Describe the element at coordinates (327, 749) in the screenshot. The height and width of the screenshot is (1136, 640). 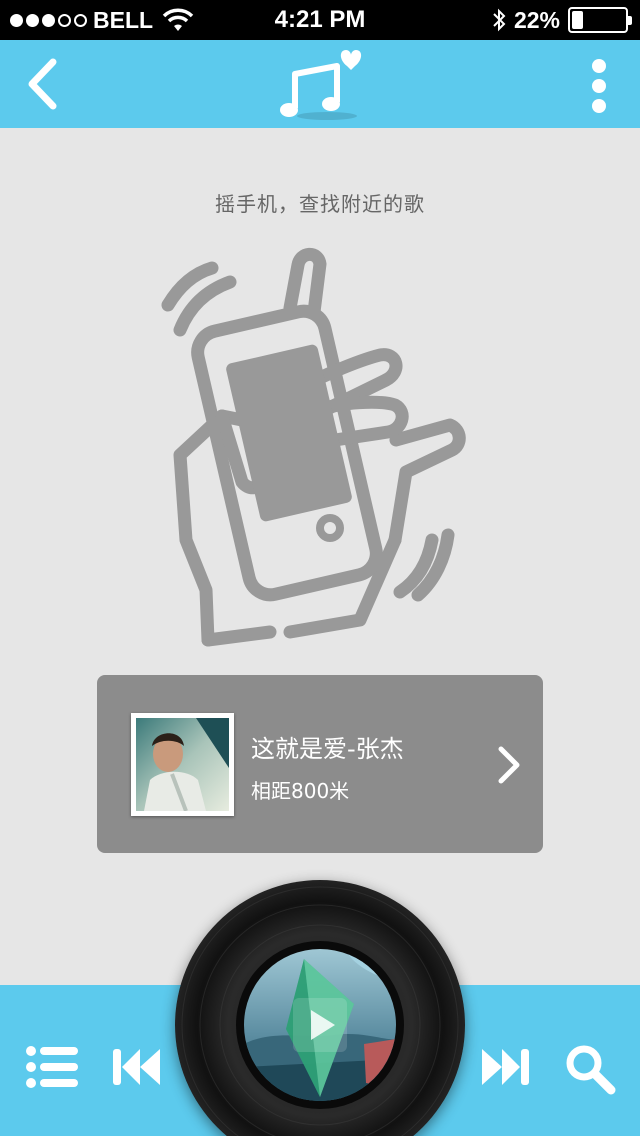
I see `song-title: 这就是爱-张杰` at that location.